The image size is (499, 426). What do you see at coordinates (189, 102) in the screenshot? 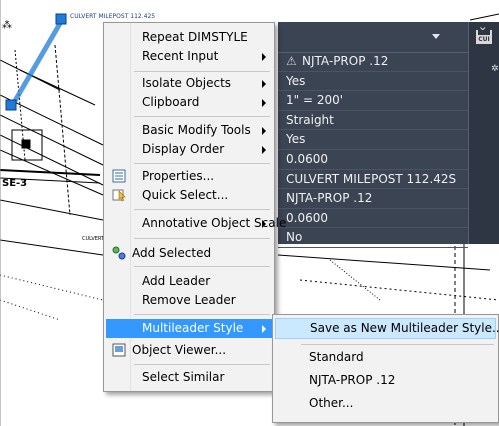
I see `menu-item-clipboard: Clipboard` at bounding box center [189, 102].